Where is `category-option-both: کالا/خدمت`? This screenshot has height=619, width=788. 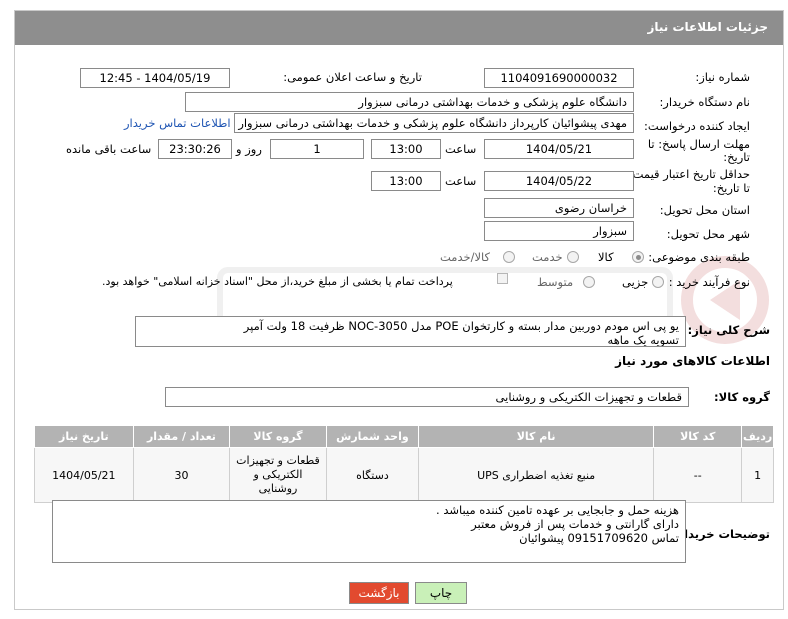 category-option-both: کالا/خدمت is located at coordinates (465, 257).